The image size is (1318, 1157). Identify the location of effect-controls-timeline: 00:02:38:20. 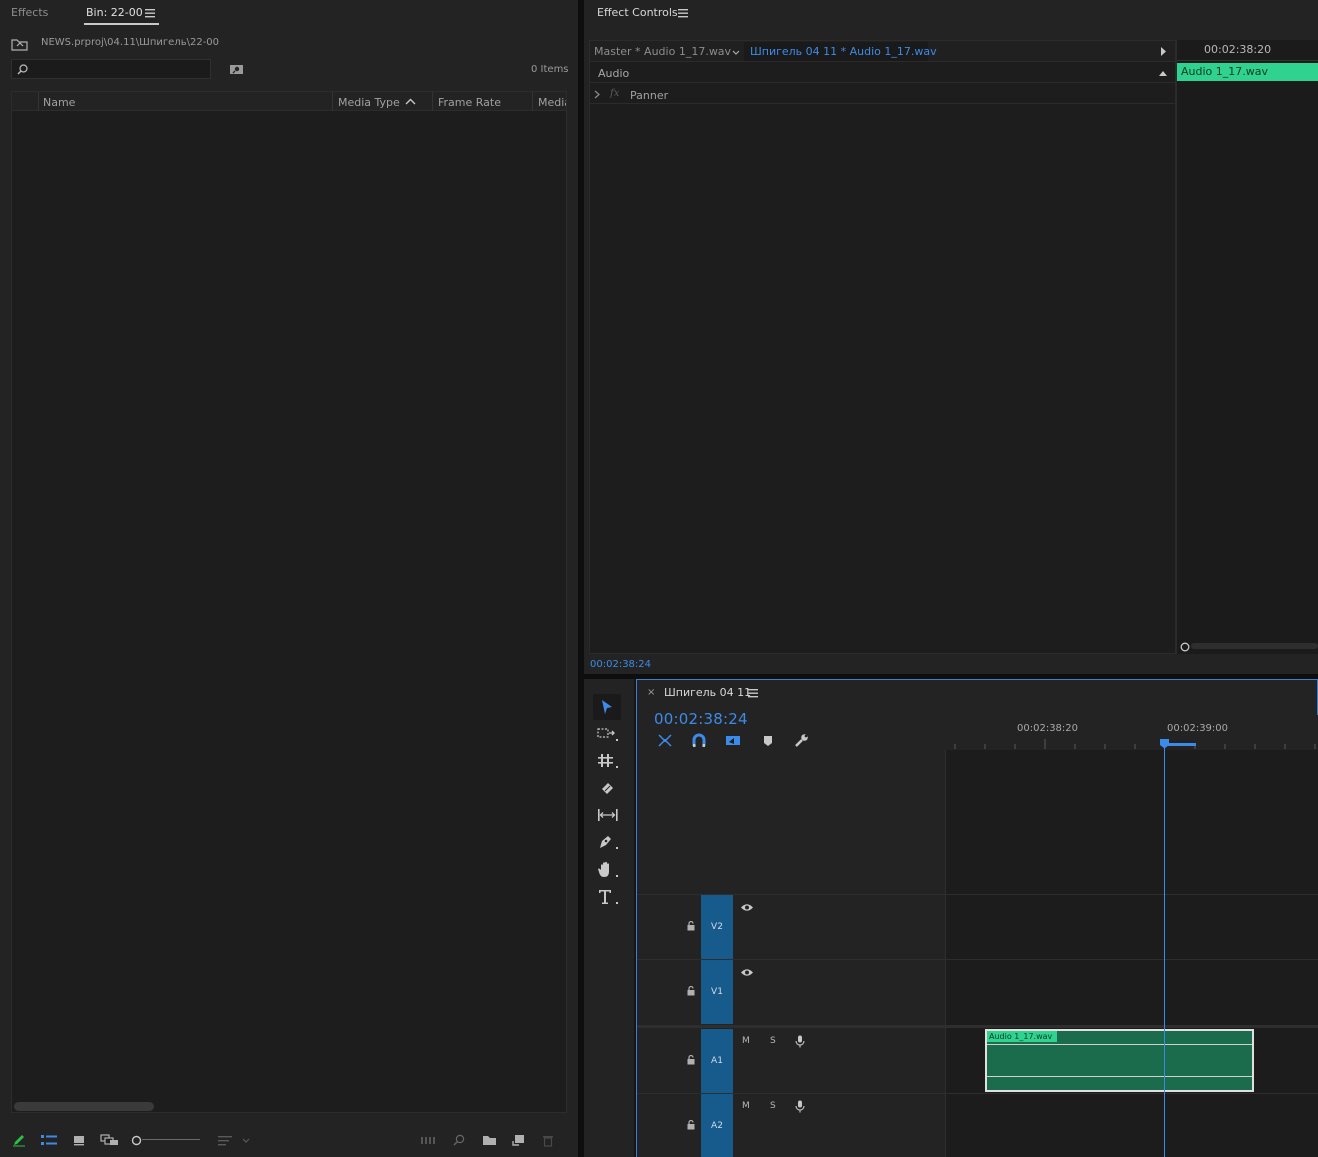
(1247, 347).